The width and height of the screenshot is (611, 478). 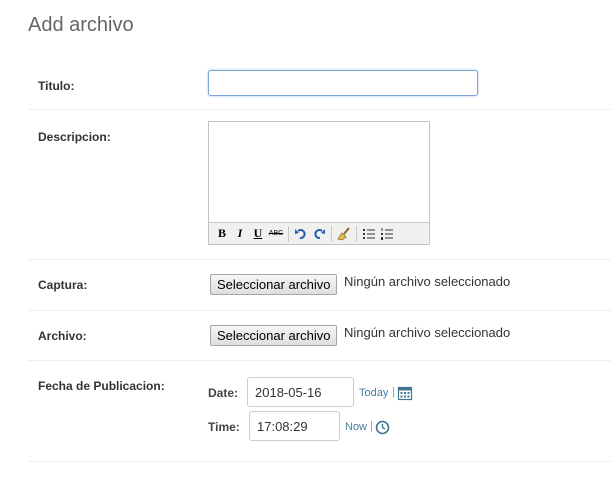 What do you see at coordinates (369, 234) in the screenshot?
I see `bullet-list-icon` at bounding box center [369, 234].